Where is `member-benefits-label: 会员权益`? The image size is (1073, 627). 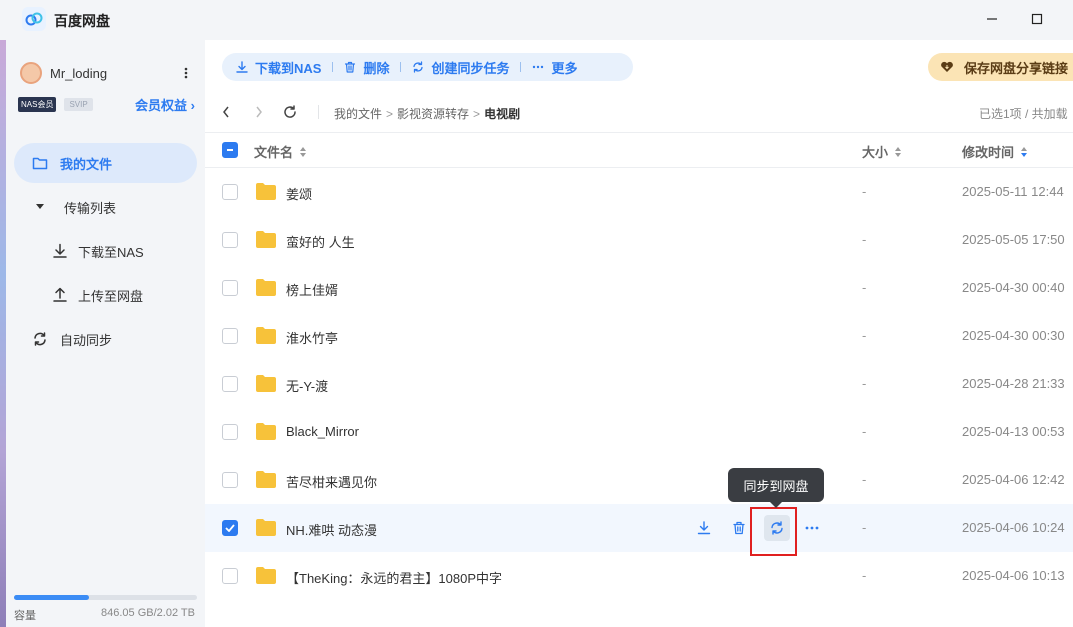 member-benefits-label: 会员权益 is located at coordinates (161, 105).